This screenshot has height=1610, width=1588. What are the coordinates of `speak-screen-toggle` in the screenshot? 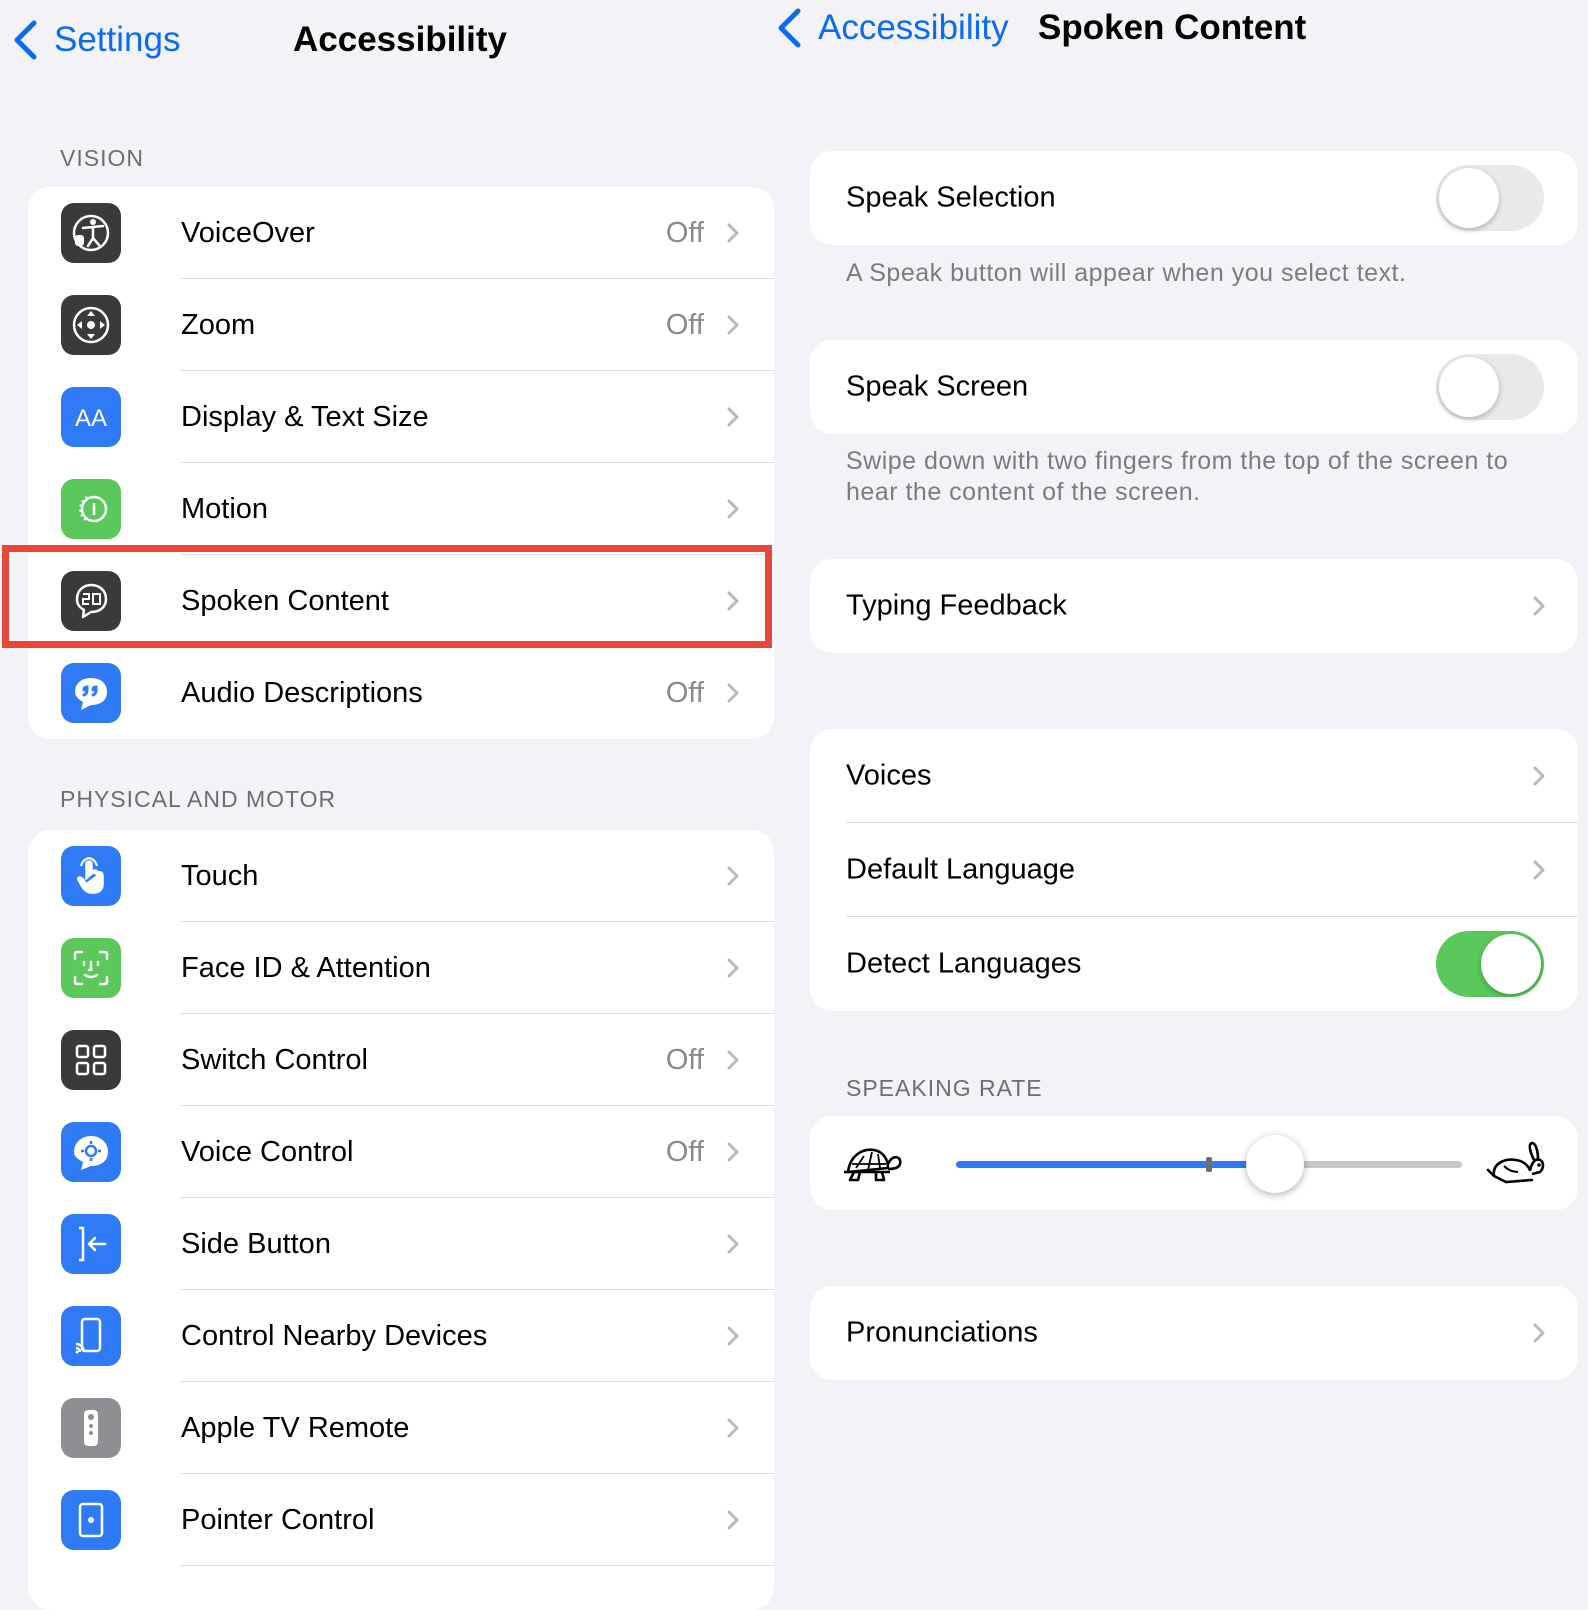 It's located at (1490, 387).